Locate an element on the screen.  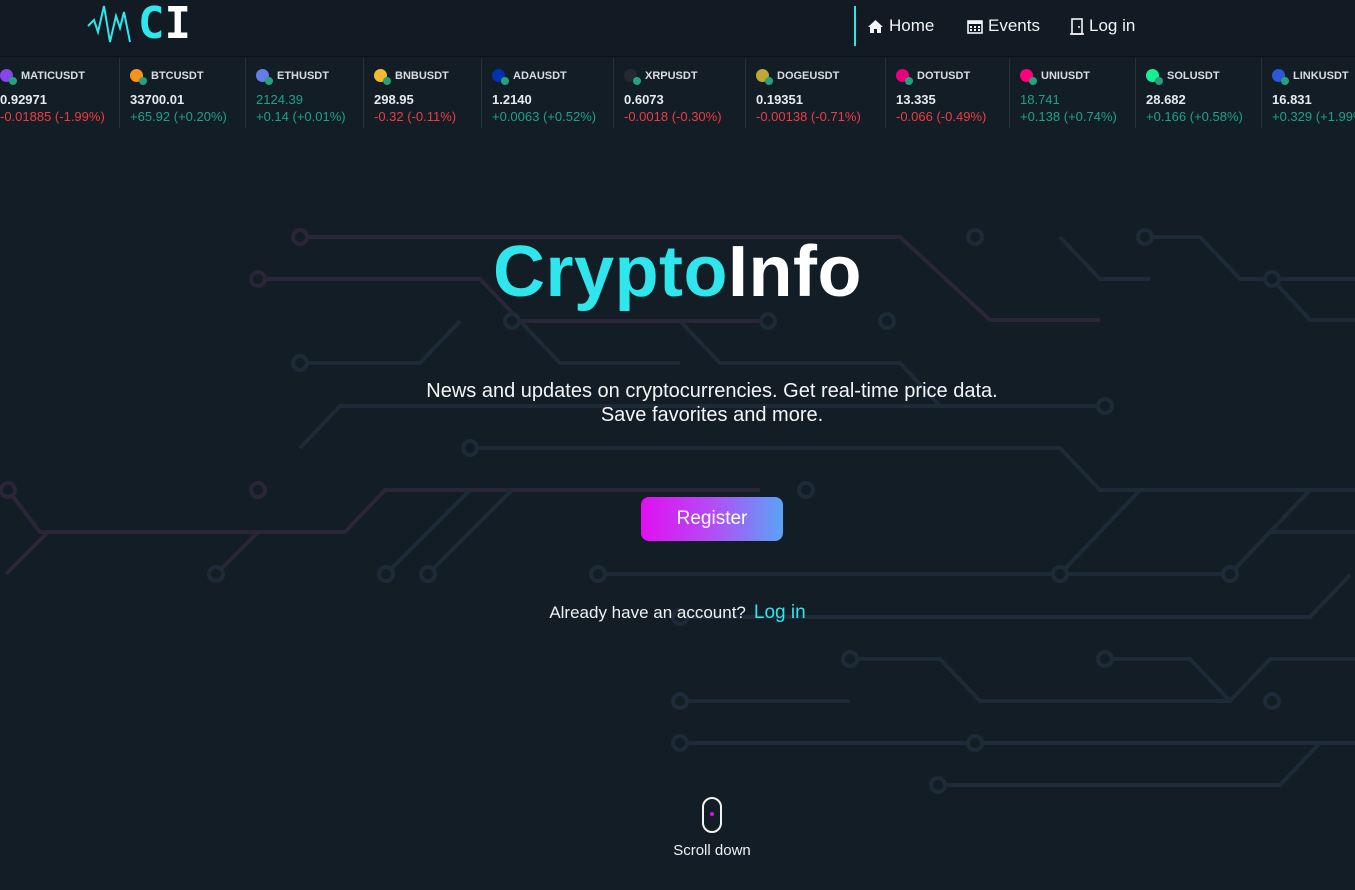
hero-title: CryptoInfo is located at coordinates (677, 272).